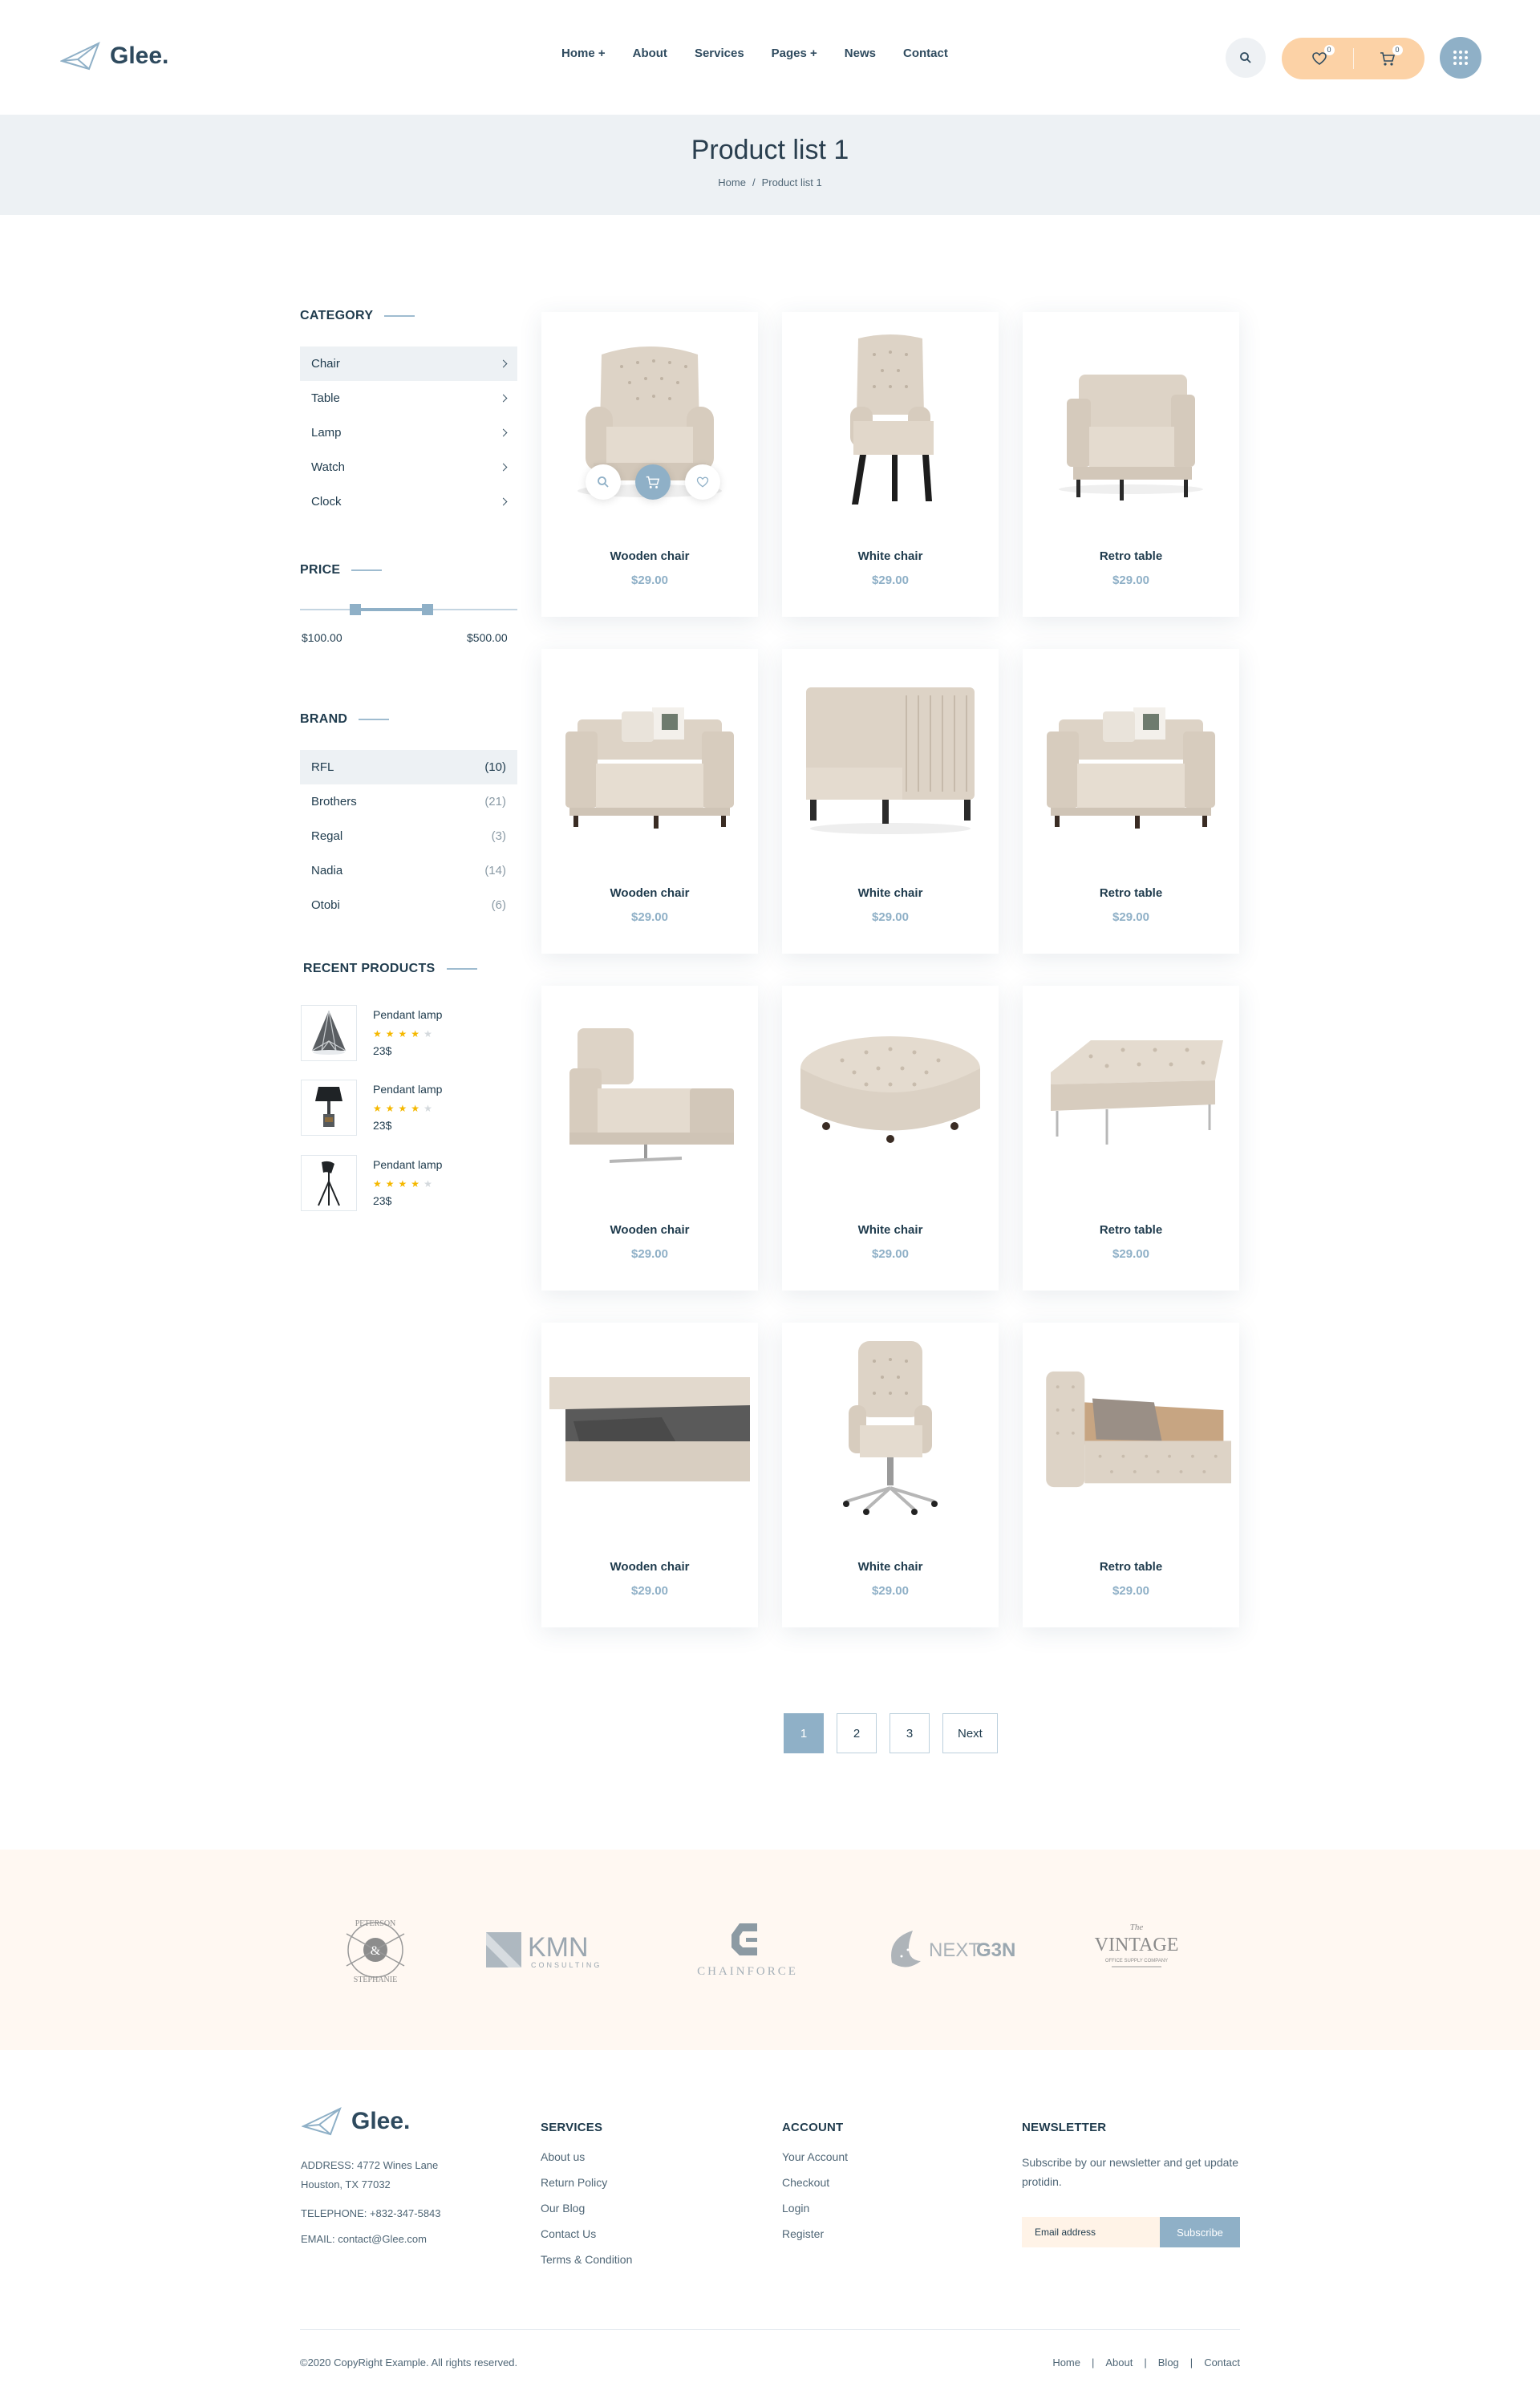 The image size is (1540, 2399). What do you see at coordinates (1138, 1429) in the screenshot?
I see `tufted-bed-image` at bounding box center [1138, 1429].